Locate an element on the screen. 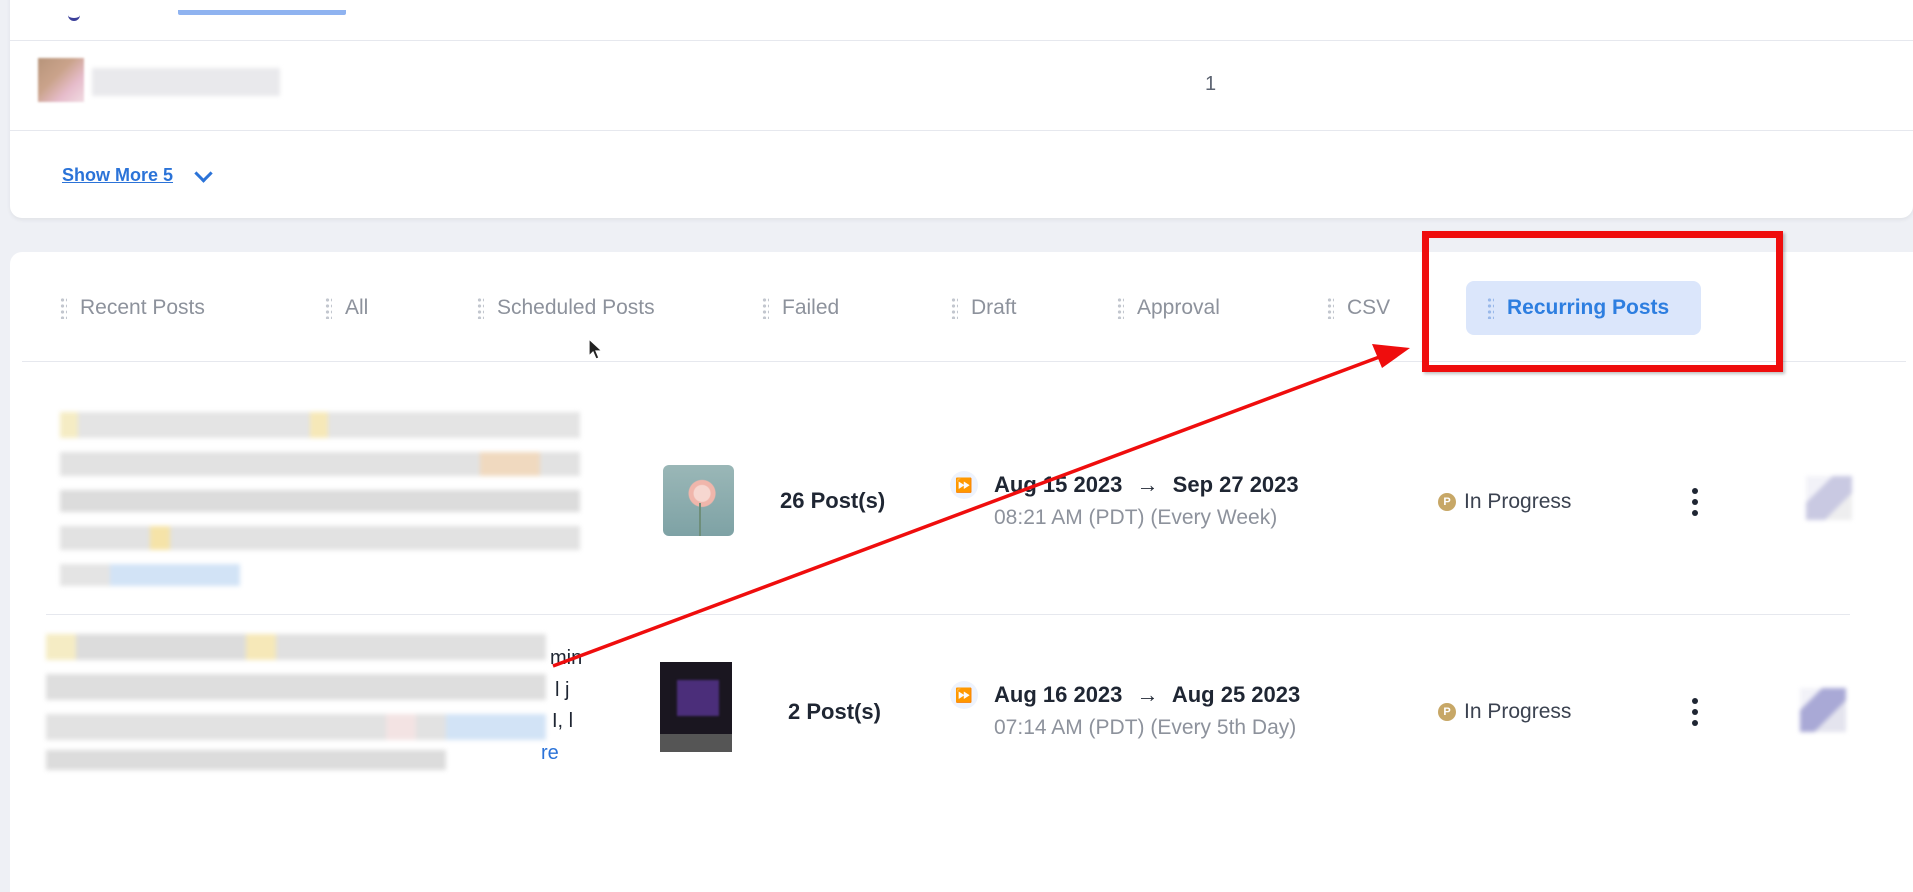  account-post-count: 1 is located at coordinates (1211, 84).